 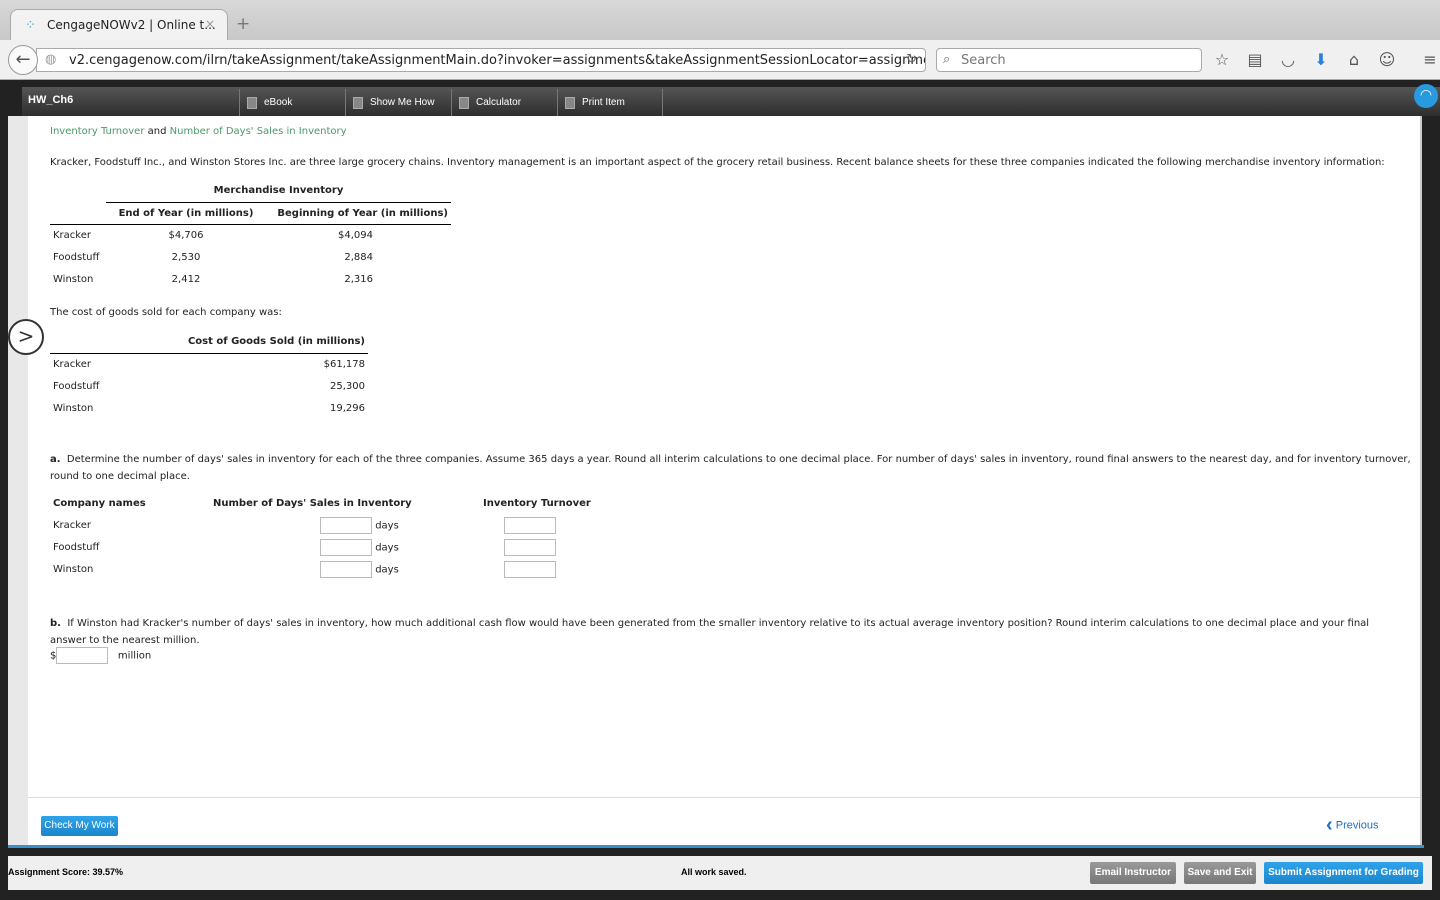 I want to click on days-input-foodstuff, so click(x=346, y=547).